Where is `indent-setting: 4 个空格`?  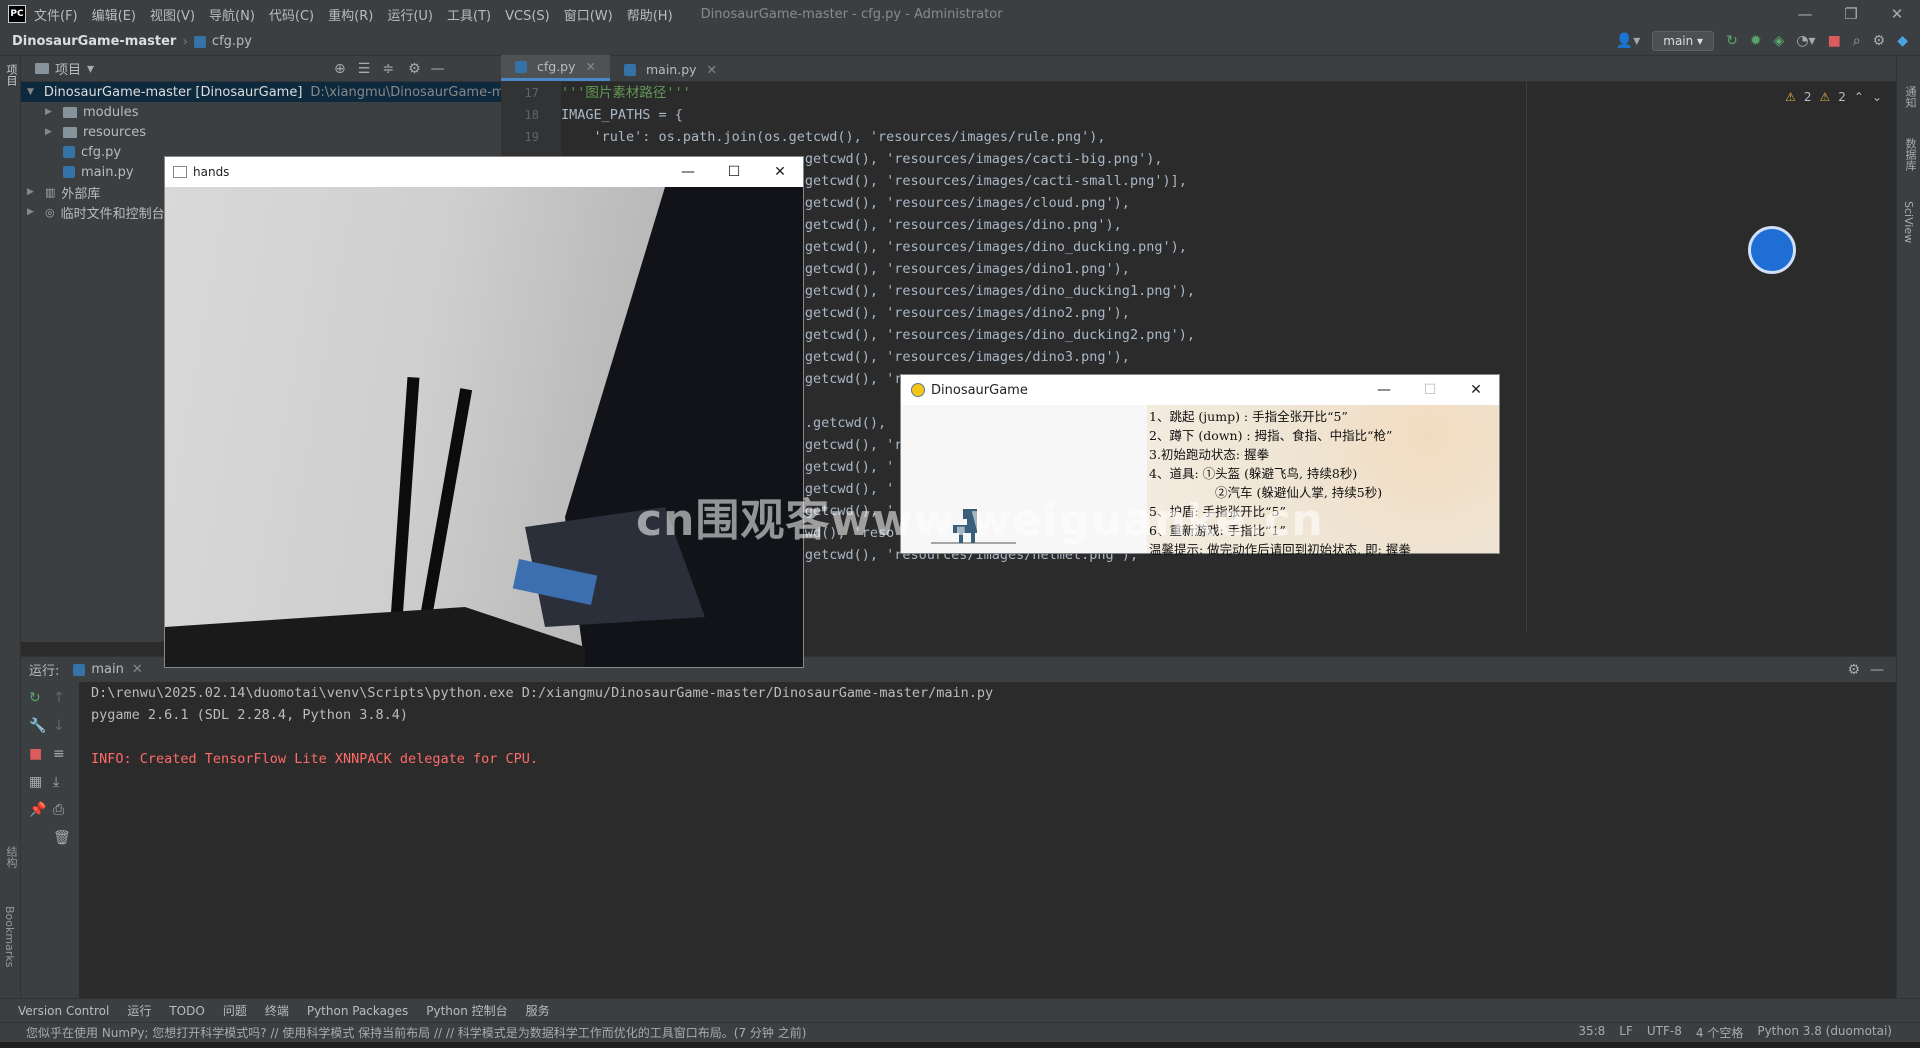
indent-setting: 4 个空格 is located at coordinates (1719, 1032).